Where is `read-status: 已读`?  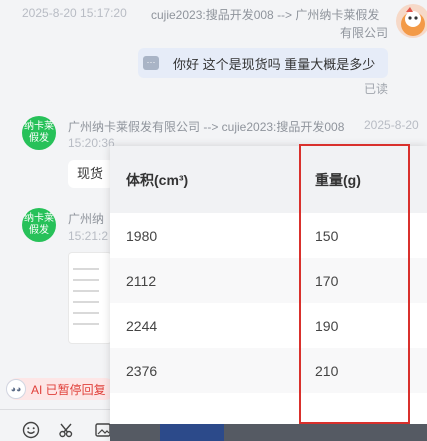
read-status: 已读 is located at coordinates (376, 89).